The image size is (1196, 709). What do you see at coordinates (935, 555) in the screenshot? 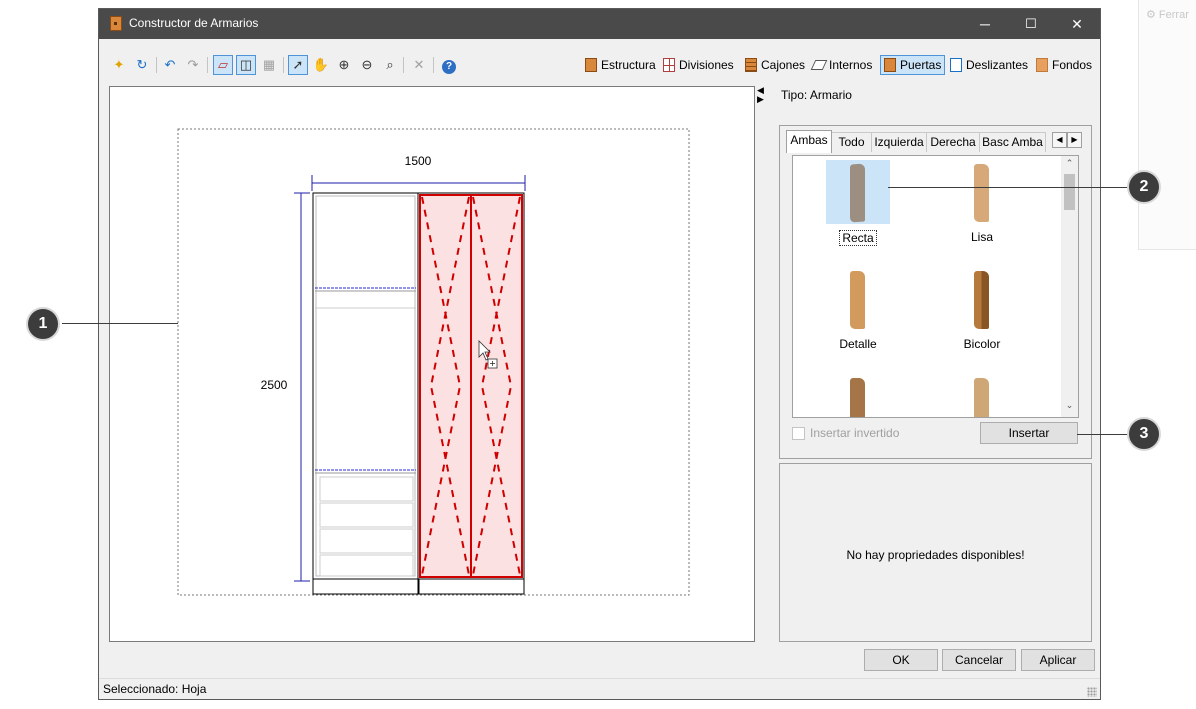
I see `properties-message: No hay propriedades disponibles!` at bounding box center [935, 555].